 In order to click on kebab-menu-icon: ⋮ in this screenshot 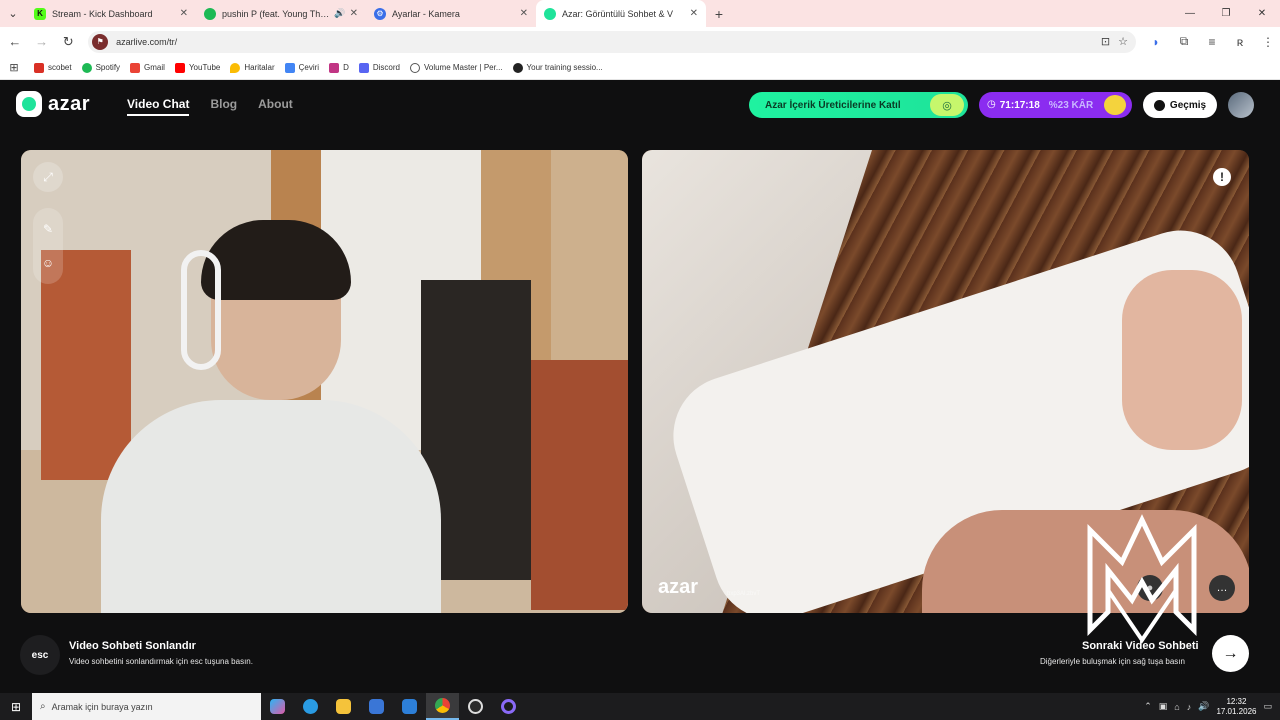, I will do `click(1268, 42)`.